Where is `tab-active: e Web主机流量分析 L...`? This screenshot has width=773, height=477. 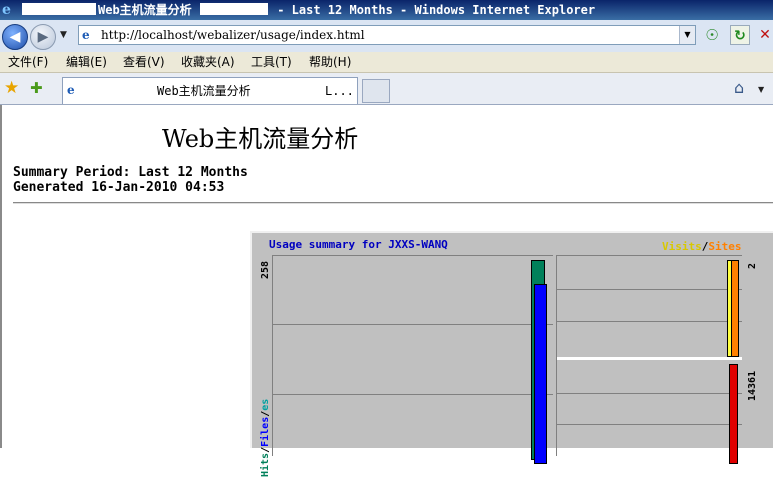 tab-active: e Web主机流量分析 L... is located at coordinates (210, 90).